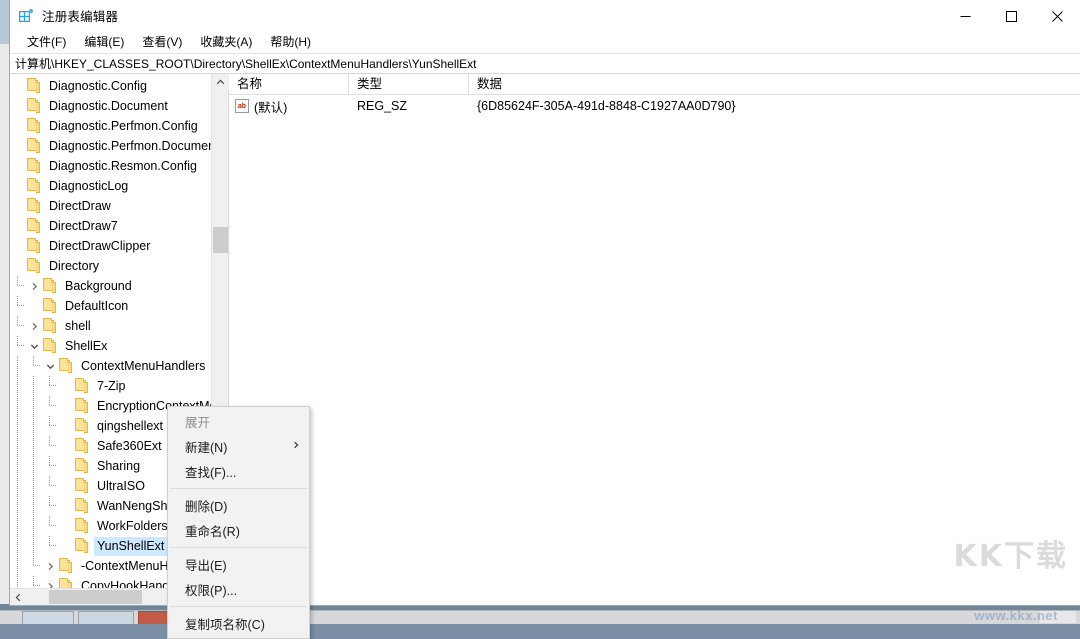  I want to click on tree-node: ContextMenuHandlers, so click(110, 366).